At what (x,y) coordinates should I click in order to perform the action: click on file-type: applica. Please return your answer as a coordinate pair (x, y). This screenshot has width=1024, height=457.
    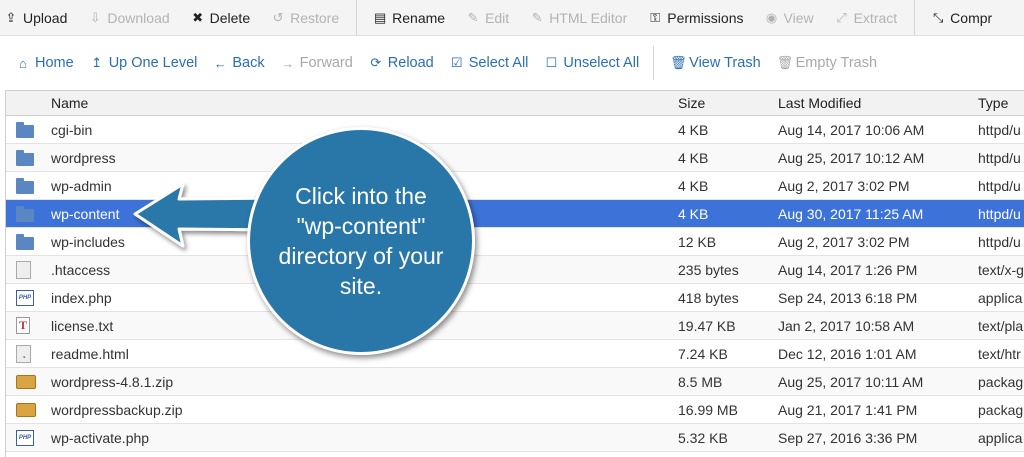
    Looking at the image, I should click on (1000, 437).